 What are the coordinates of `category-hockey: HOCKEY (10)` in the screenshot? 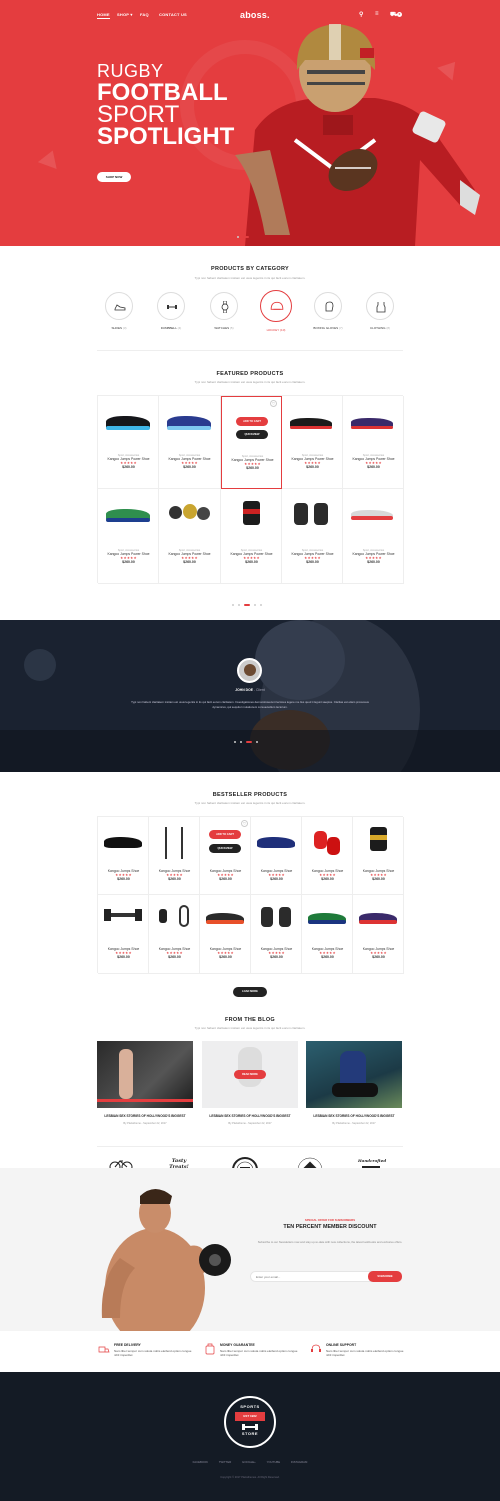 It's located at (276, 311).